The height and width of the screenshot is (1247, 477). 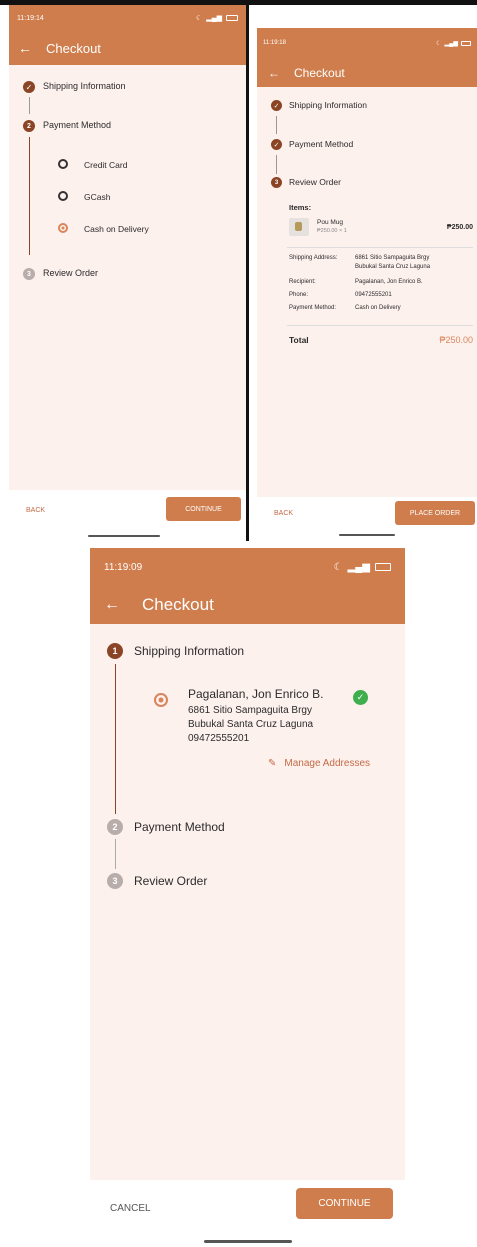 I want to click on address-radio-selected, so click(x=161, y=700).